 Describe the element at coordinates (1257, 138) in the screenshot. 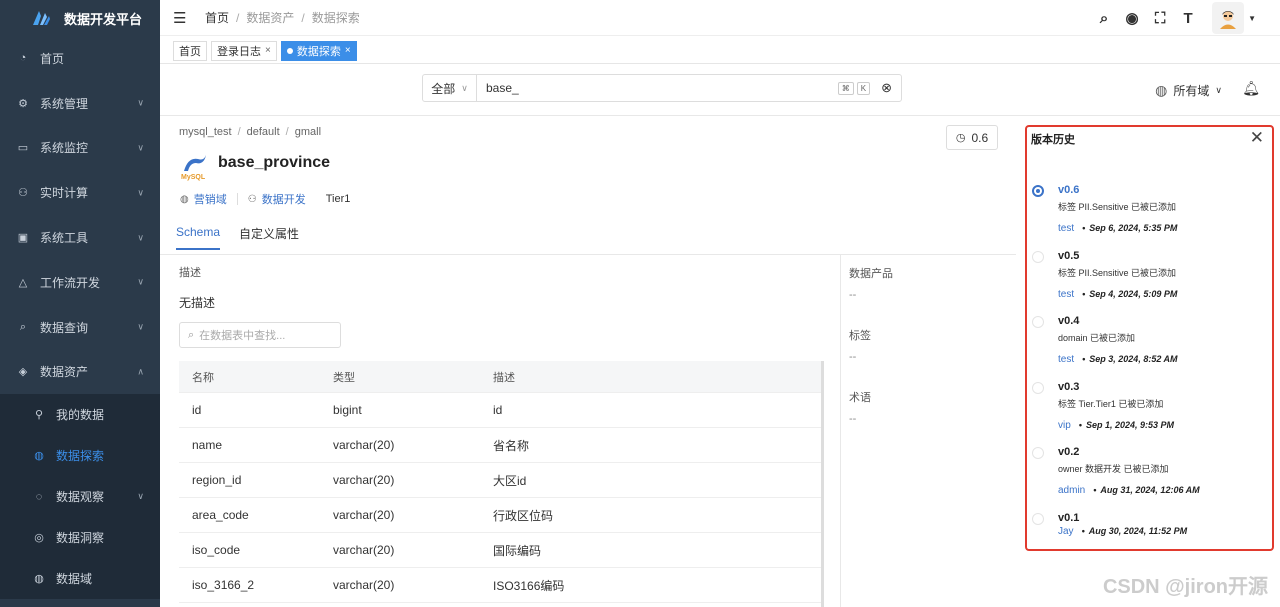

I see `close-icon: ✕` at that location.